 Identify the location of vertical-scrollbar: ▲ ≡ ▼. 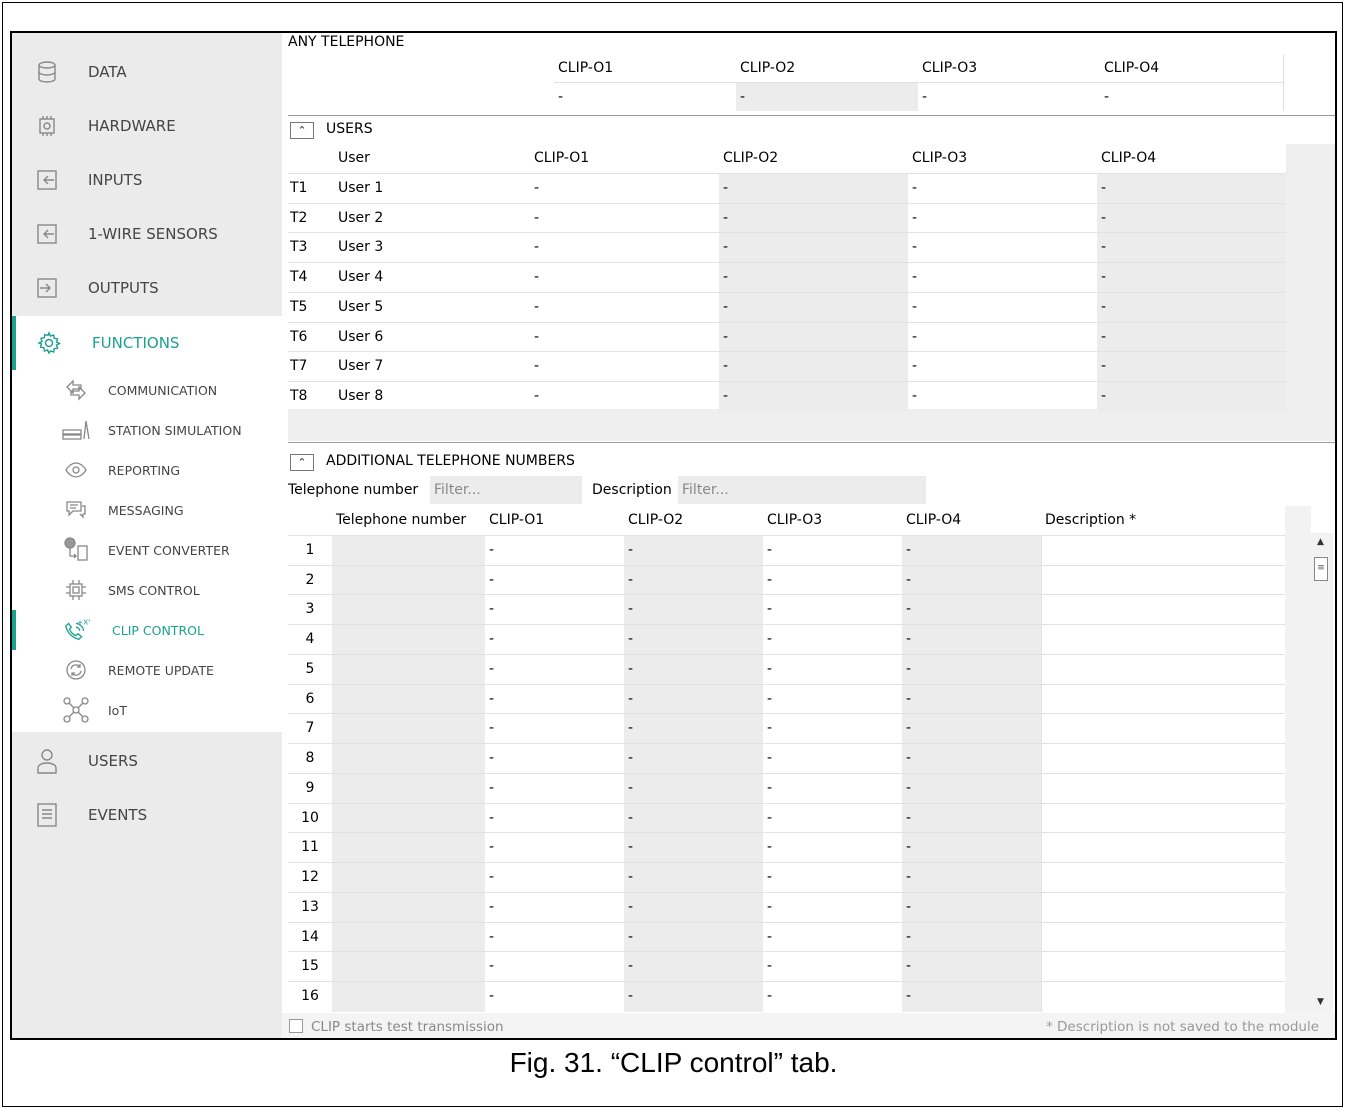
(1322, 773).